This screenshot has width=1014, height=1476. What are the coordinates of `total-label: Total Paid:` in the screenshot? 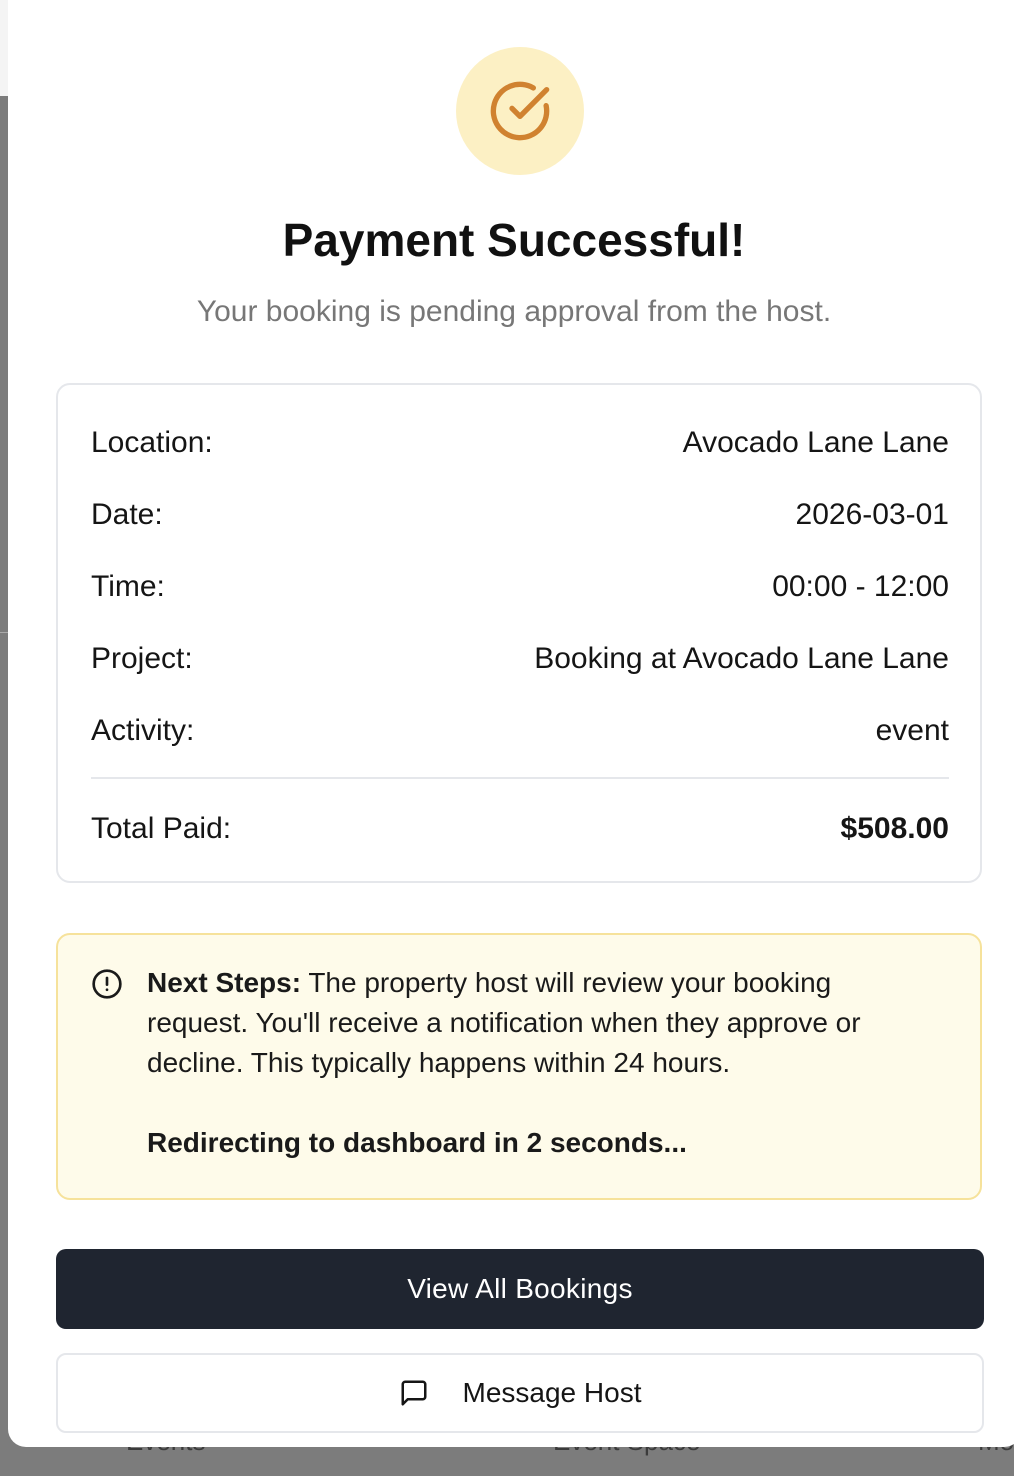 It's located at (161, 828).